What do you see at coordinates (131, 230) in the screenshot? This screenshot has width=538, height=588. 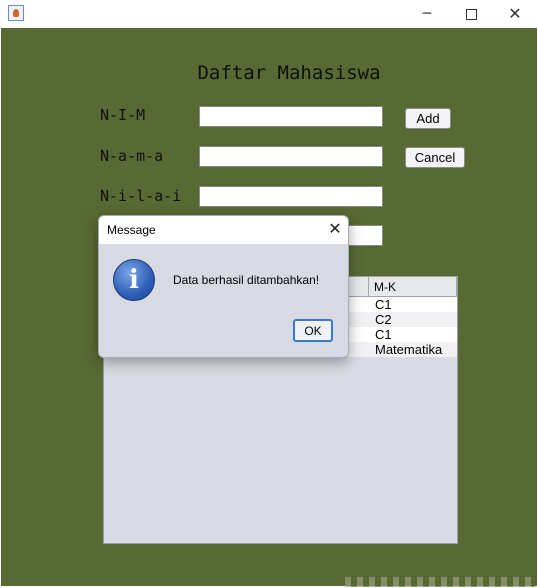 I see `dialog-title: Message` at bounding box center [131, 230].